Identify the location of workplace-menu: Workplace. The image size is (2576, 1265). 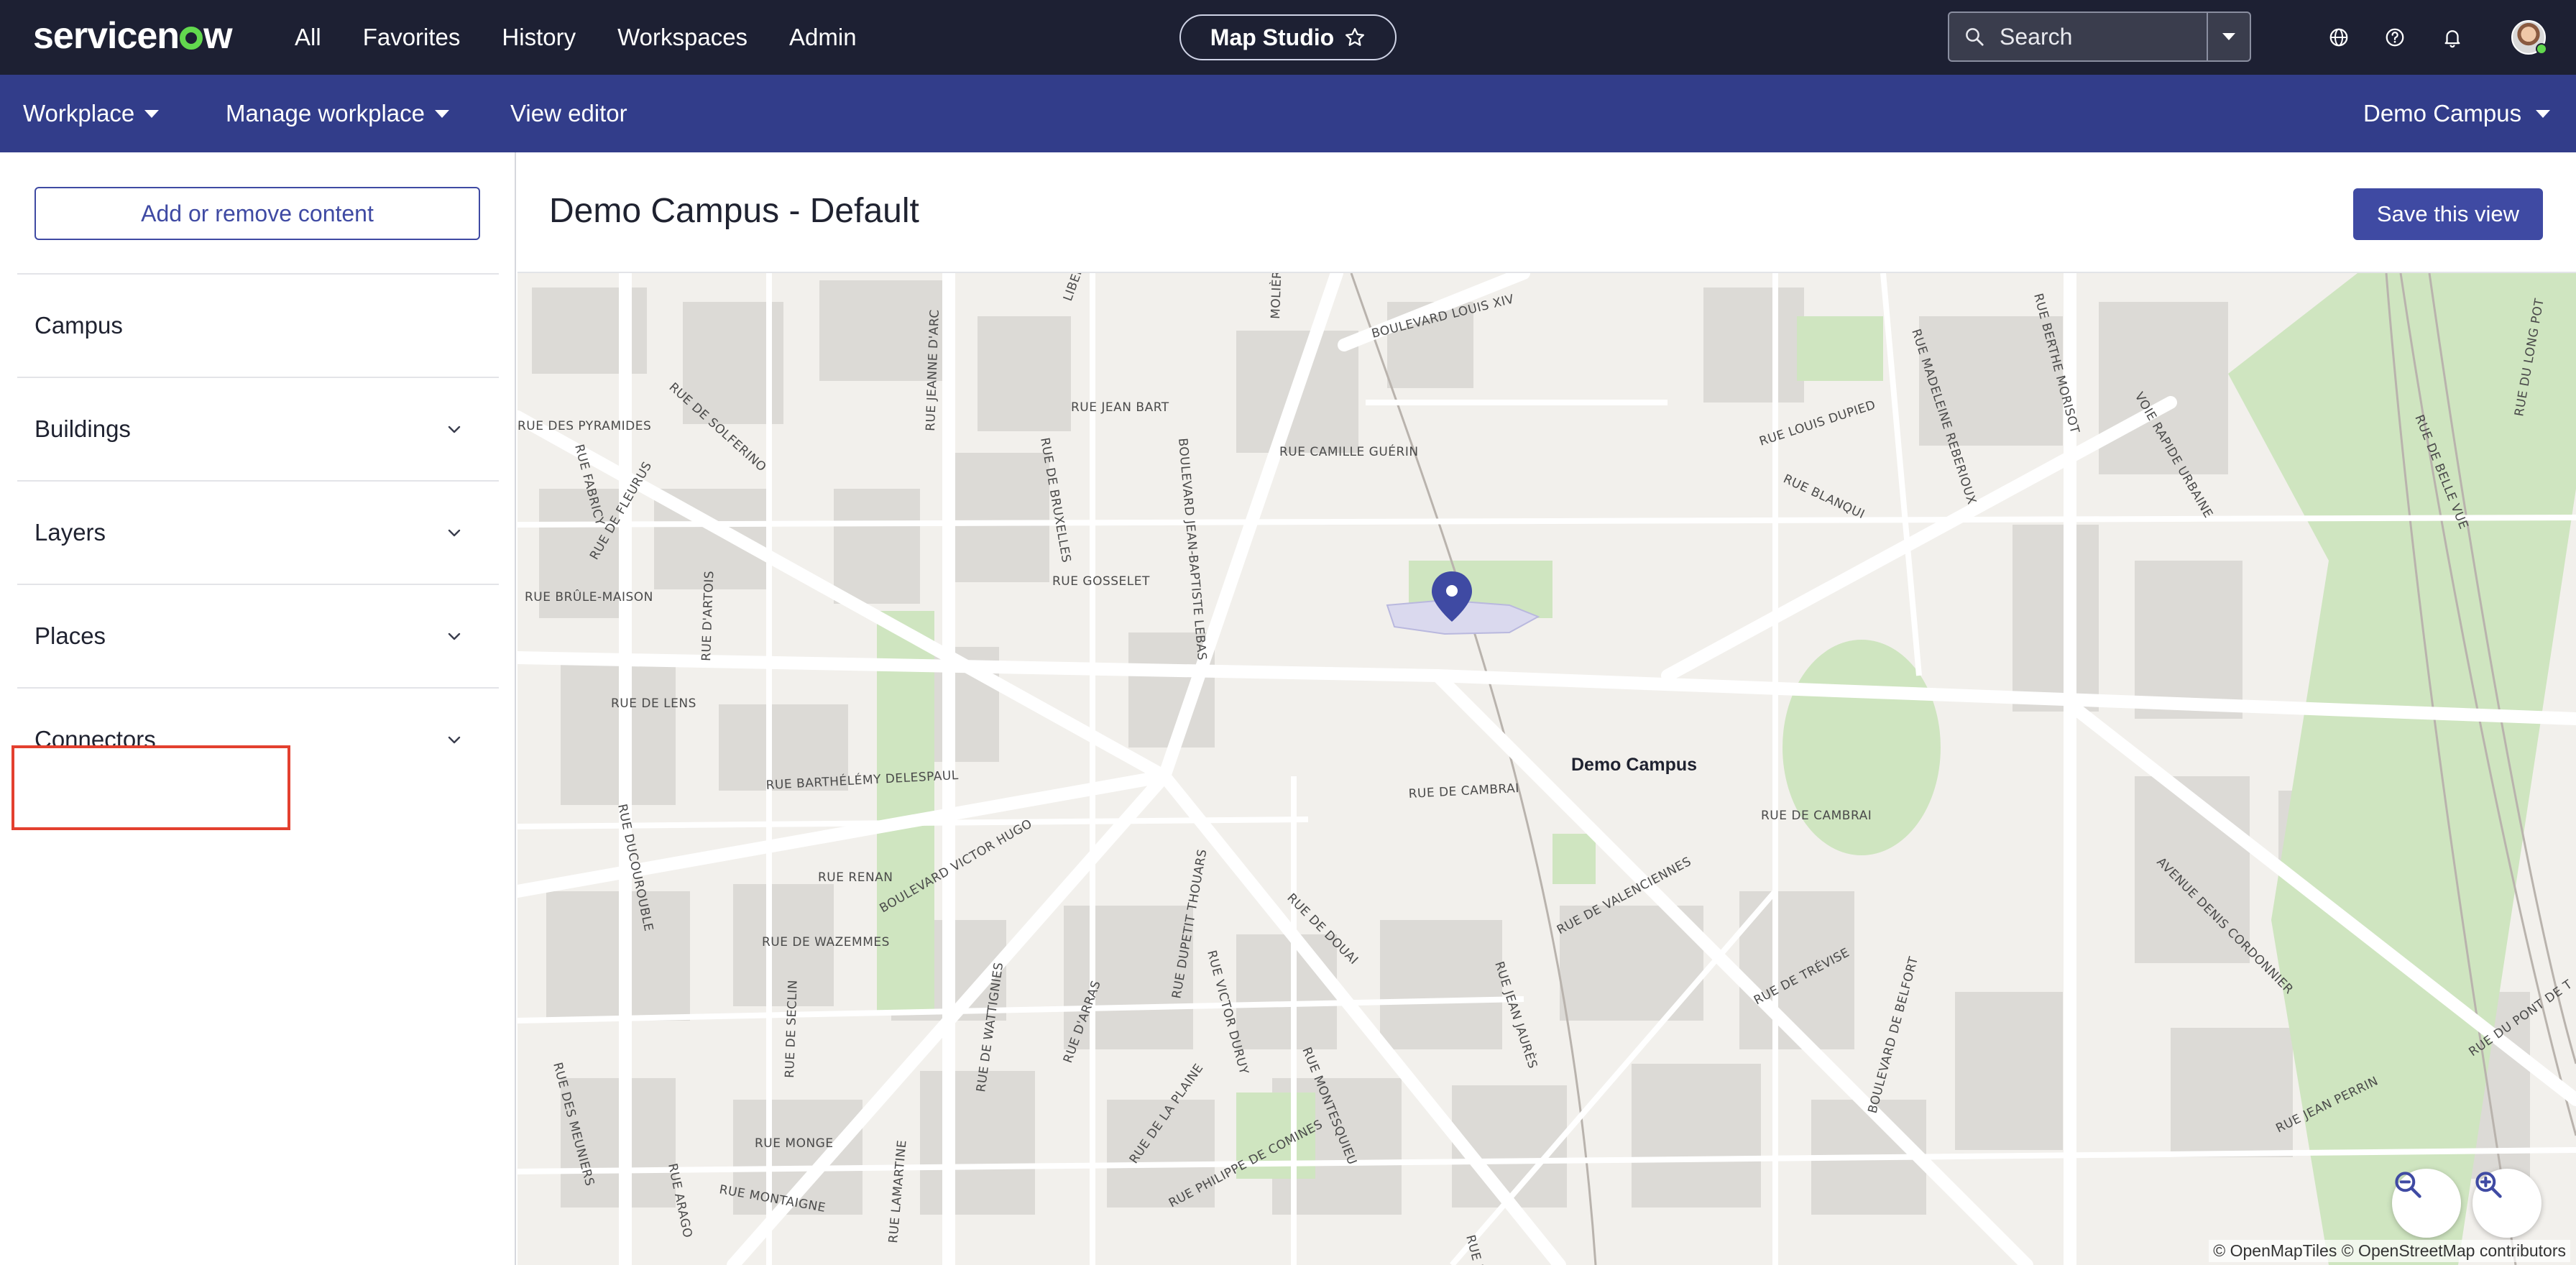
(91, 113).